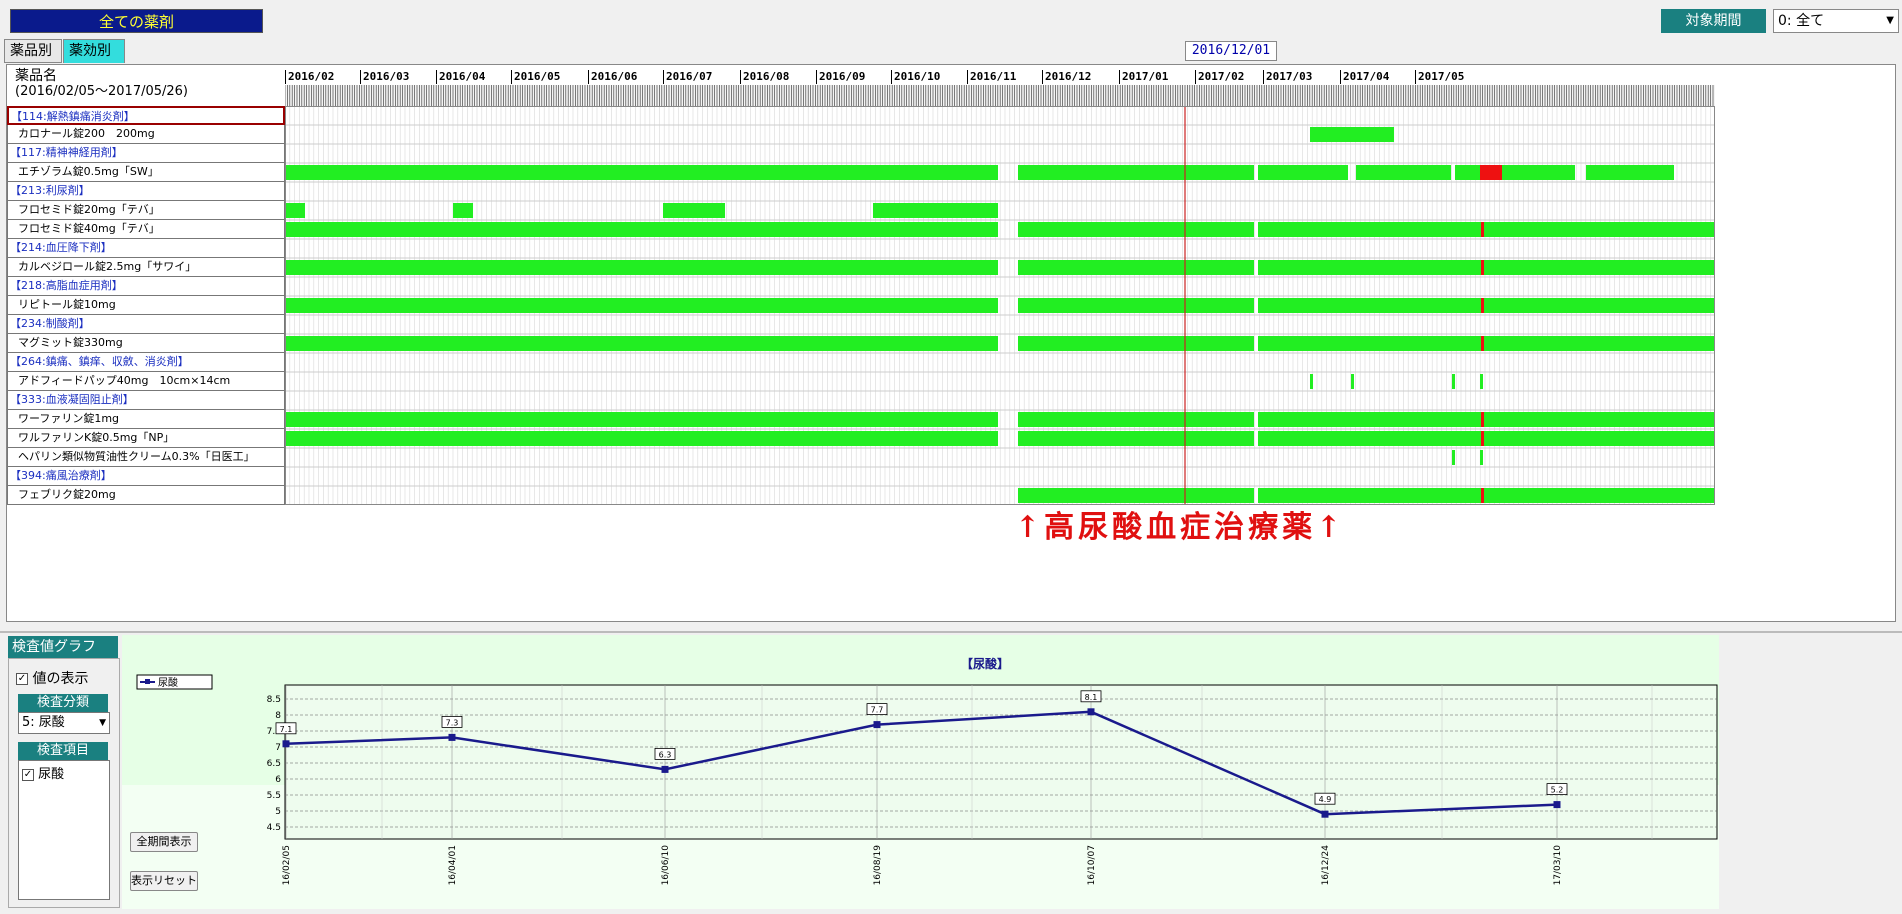 The height and width of the screenshot is (914, 1902). What do you see at coordinates (687, 77) in the screenshot?
I see `month-label: 2016/07` at bounding box center [687, 77].